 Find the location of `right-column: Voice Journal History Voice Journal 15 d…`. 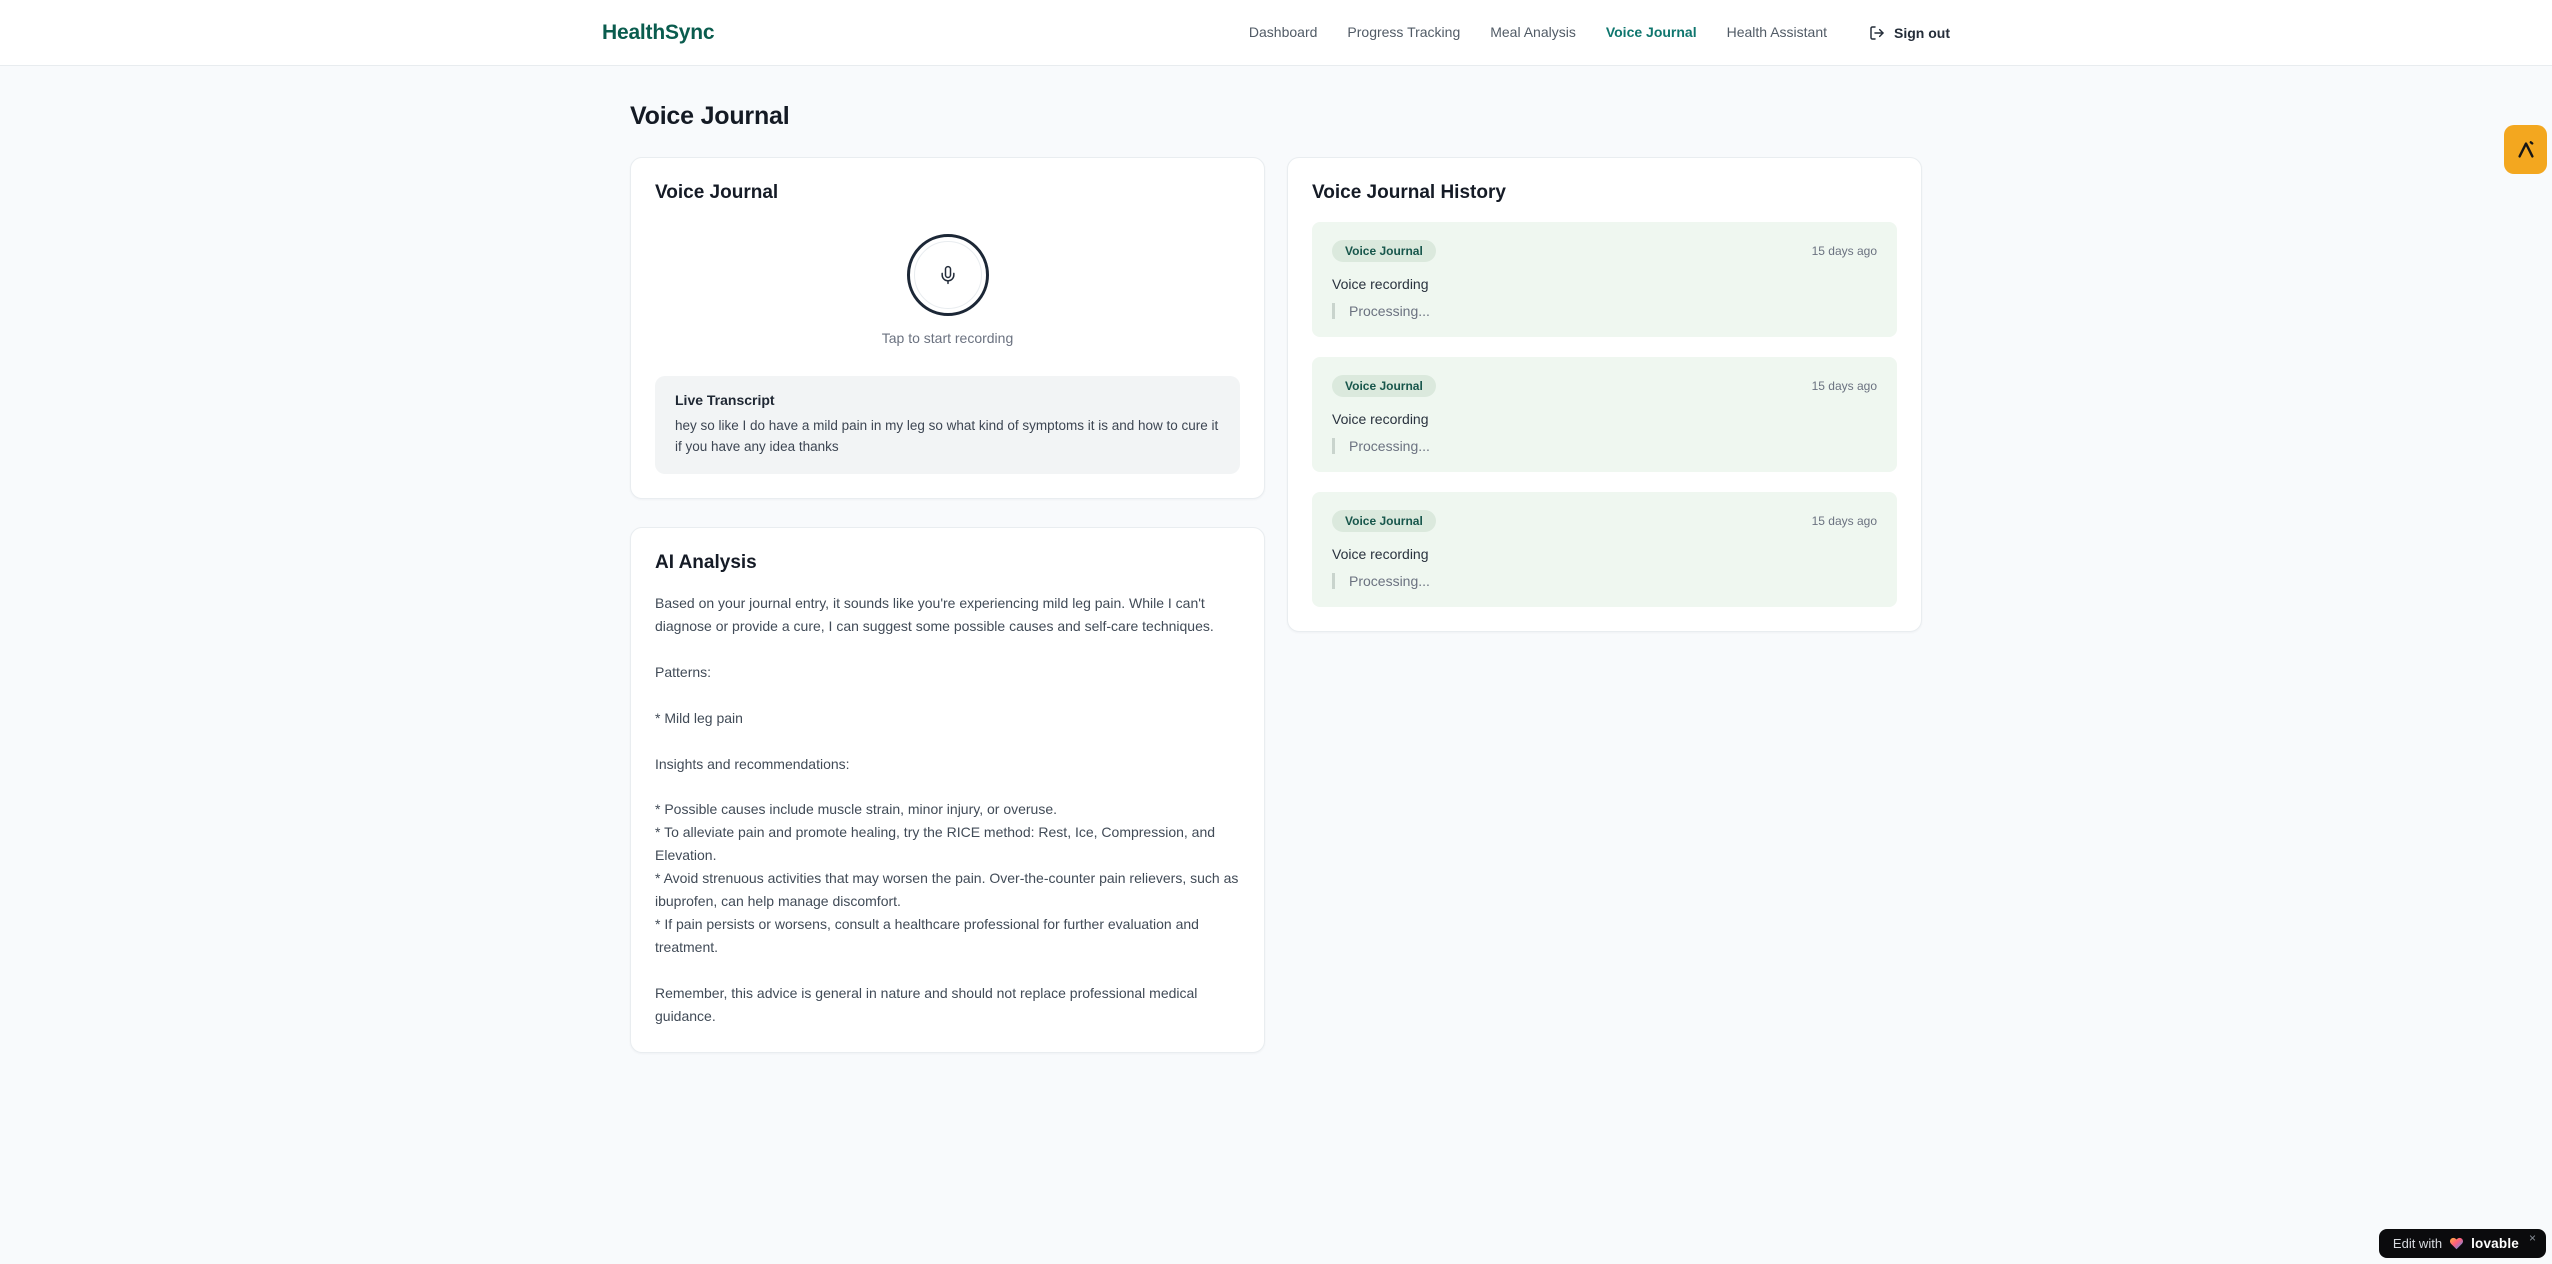

right-column: Voice Journal History Voice Journal 15 d… is located at coordinates (1604, 394).